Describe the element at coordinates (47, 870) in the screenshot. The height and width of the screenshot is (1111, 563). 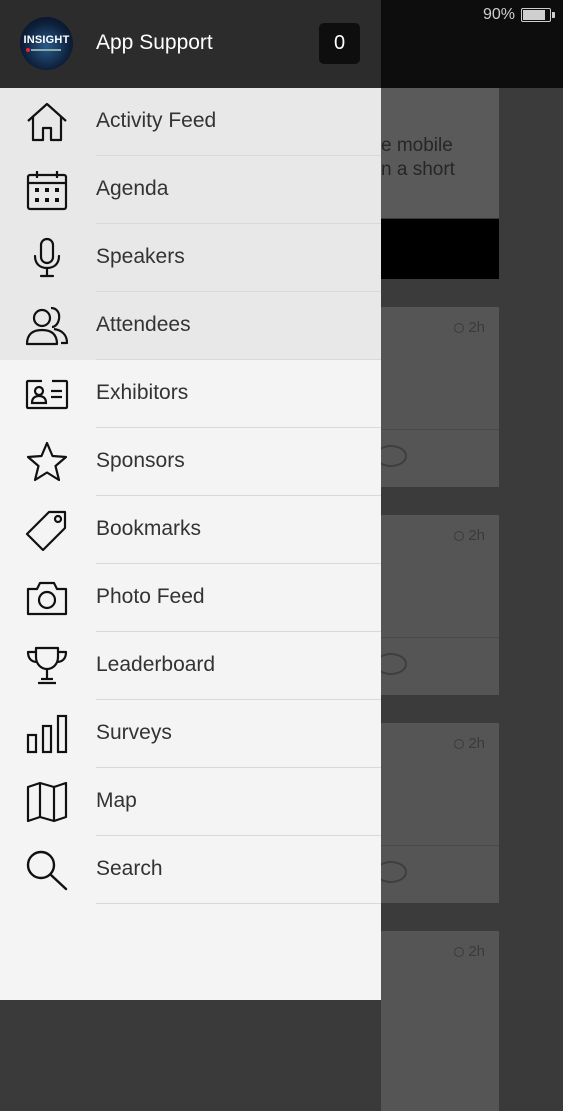
I see `search-icon` at that location.